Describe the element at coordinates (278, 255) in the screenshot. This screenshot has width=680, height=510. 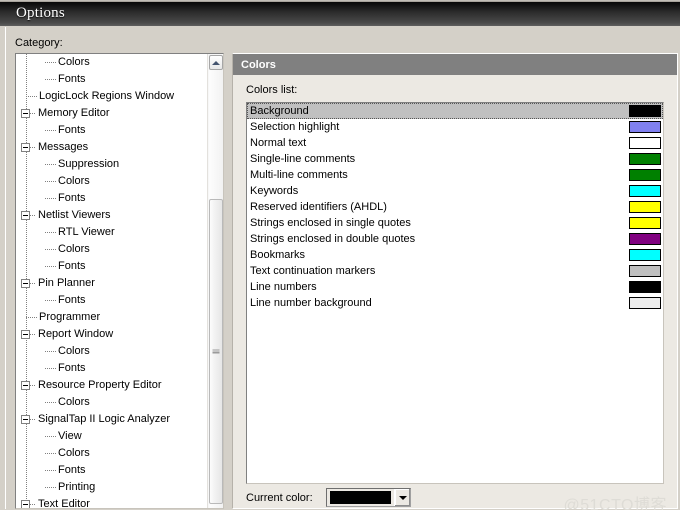
I see `color-row-label: Bookmarks` at that location.